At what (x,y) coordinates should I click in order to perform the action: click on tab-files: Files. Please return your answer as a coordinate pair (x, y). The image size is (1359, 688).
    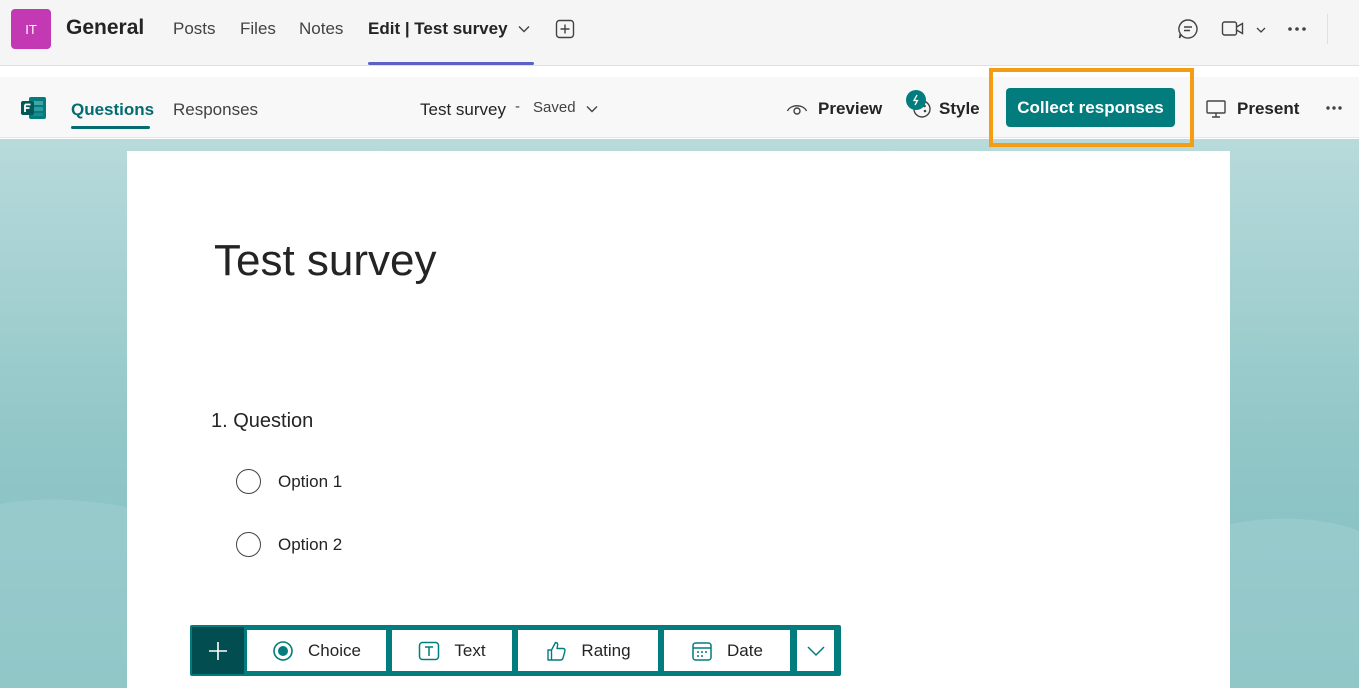
    Looking at the image, I should click on (258, 29).